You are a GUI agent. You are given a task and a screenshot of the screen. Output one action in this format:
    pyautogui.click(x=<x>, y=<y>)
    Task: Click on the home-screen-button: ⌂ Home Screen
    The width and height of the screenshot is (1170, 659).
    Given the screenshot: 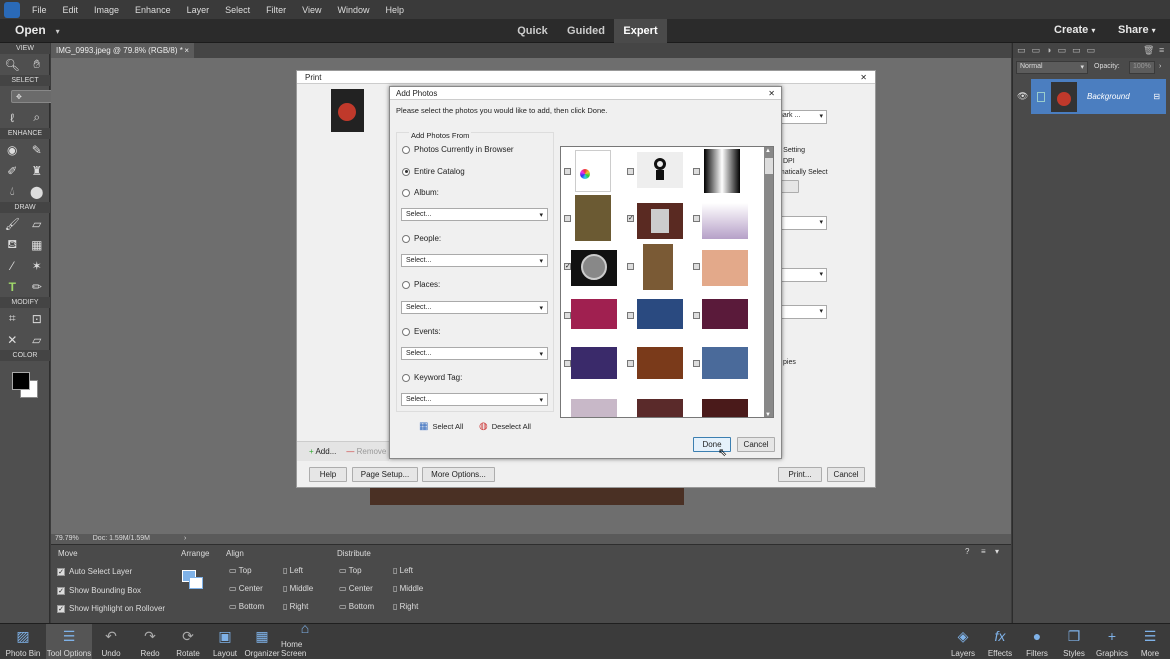 What is the action you would take?
    pyautogui.click(x=305, y=639)
    